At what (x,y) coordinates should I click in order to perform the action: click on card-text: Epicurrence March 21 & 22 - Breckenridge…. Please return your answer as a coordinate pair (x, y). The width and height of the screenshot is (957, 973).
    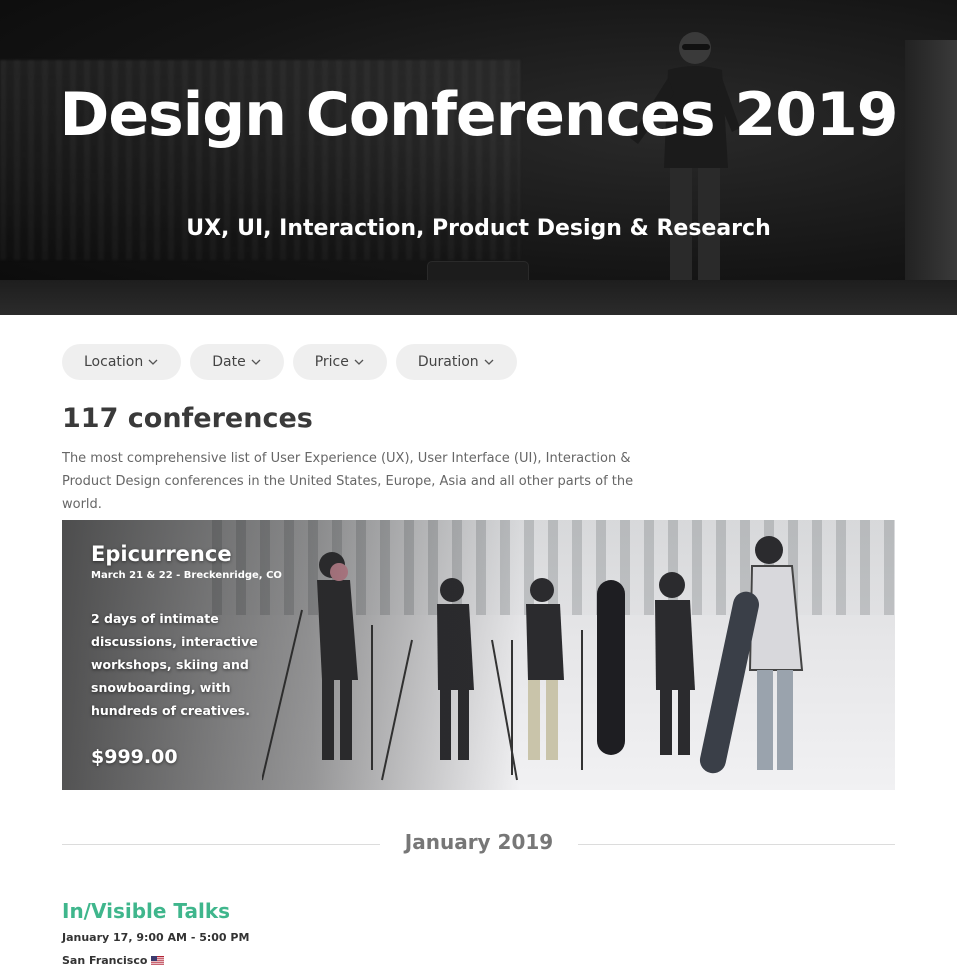
    Looking at the image, I should click on (186, 632).